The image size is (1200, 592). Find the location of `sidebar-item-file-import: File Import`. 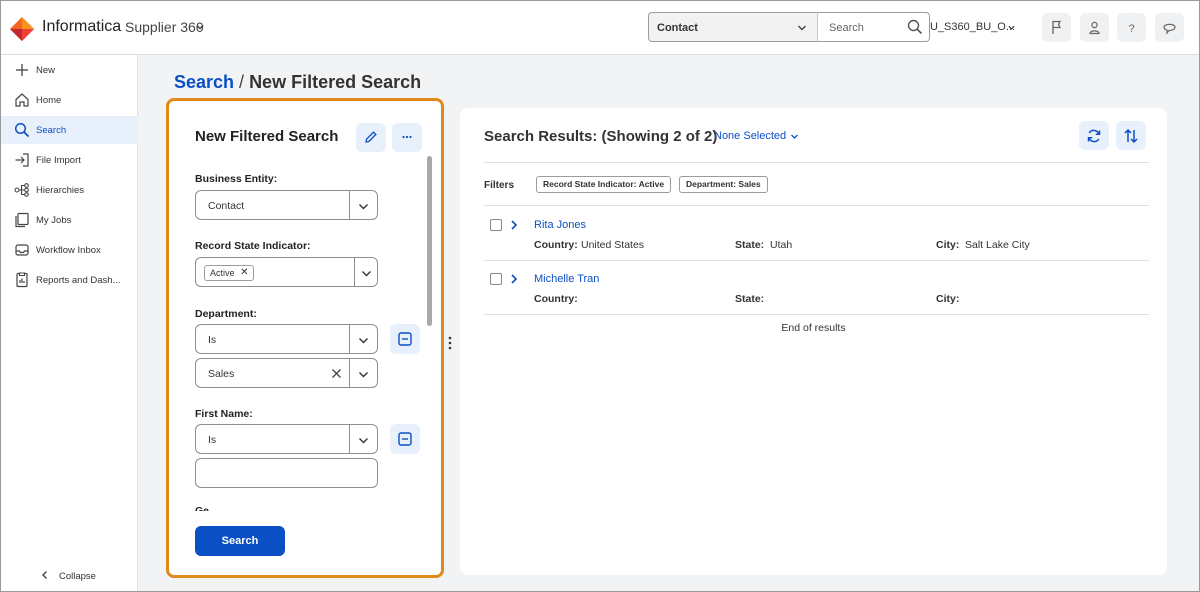

sidebar-item-file-import: File Import is located at coordinates (69, 160).